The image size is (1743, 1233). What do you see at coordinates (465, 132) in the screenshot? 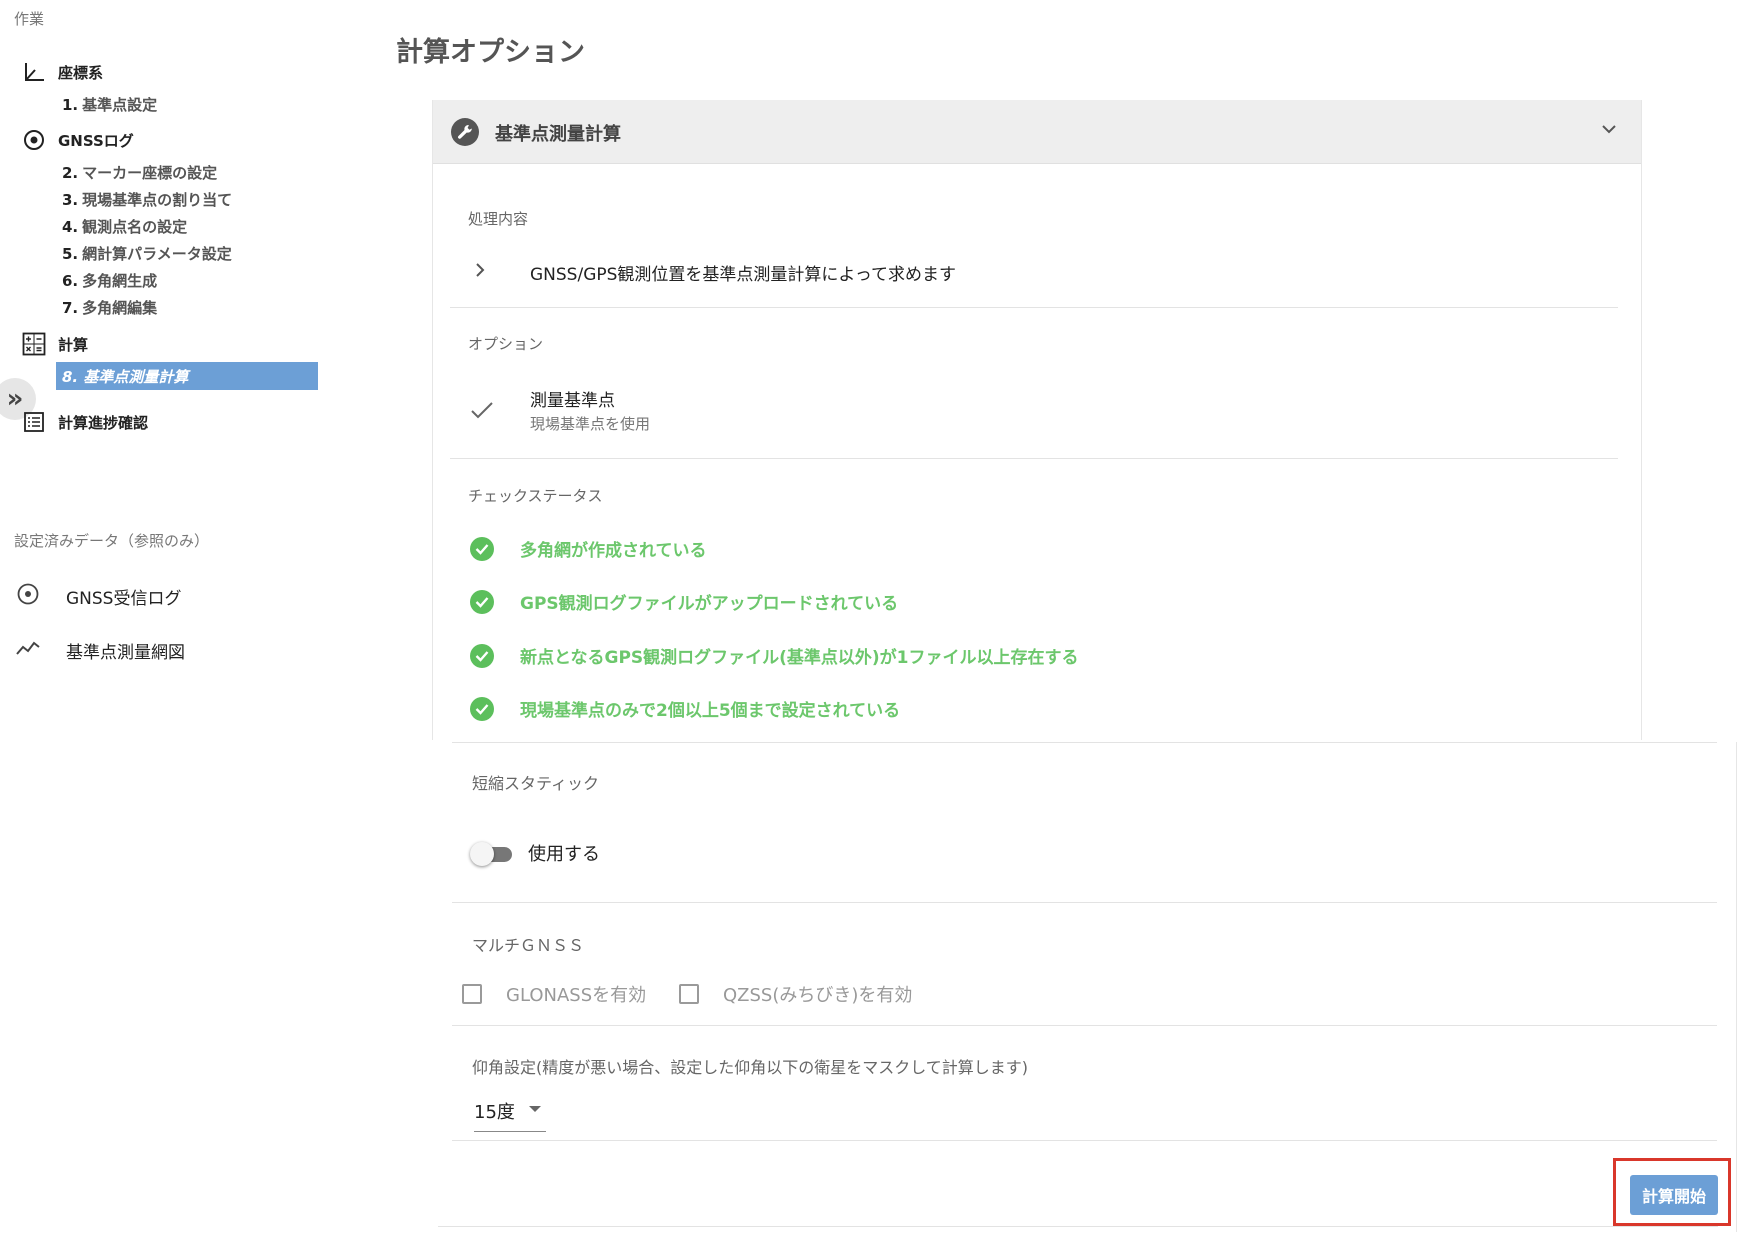
I see `wrench-icon` at bounding box center [465, 132].